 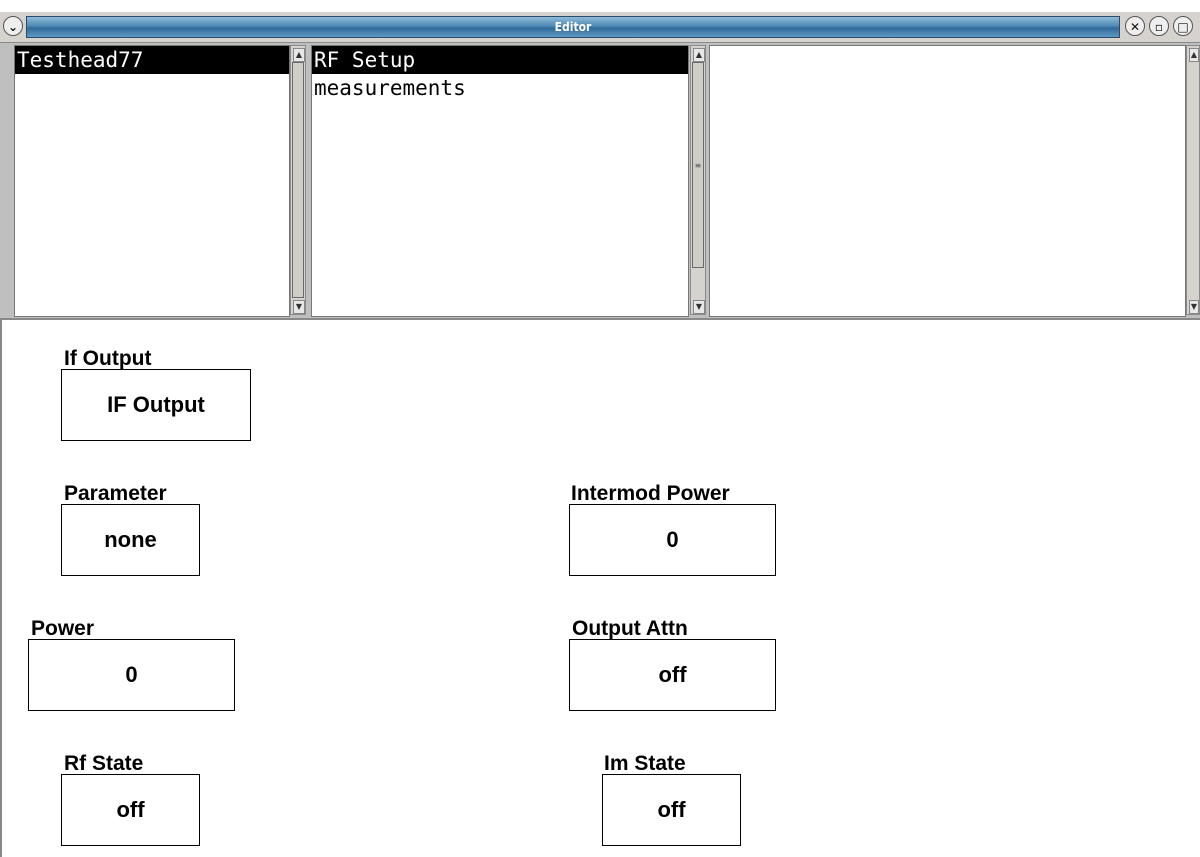 What do you see at coordinates (573, 27) in the screenshot?
I see `window-title: Editor` at bounding box center [573, 27].